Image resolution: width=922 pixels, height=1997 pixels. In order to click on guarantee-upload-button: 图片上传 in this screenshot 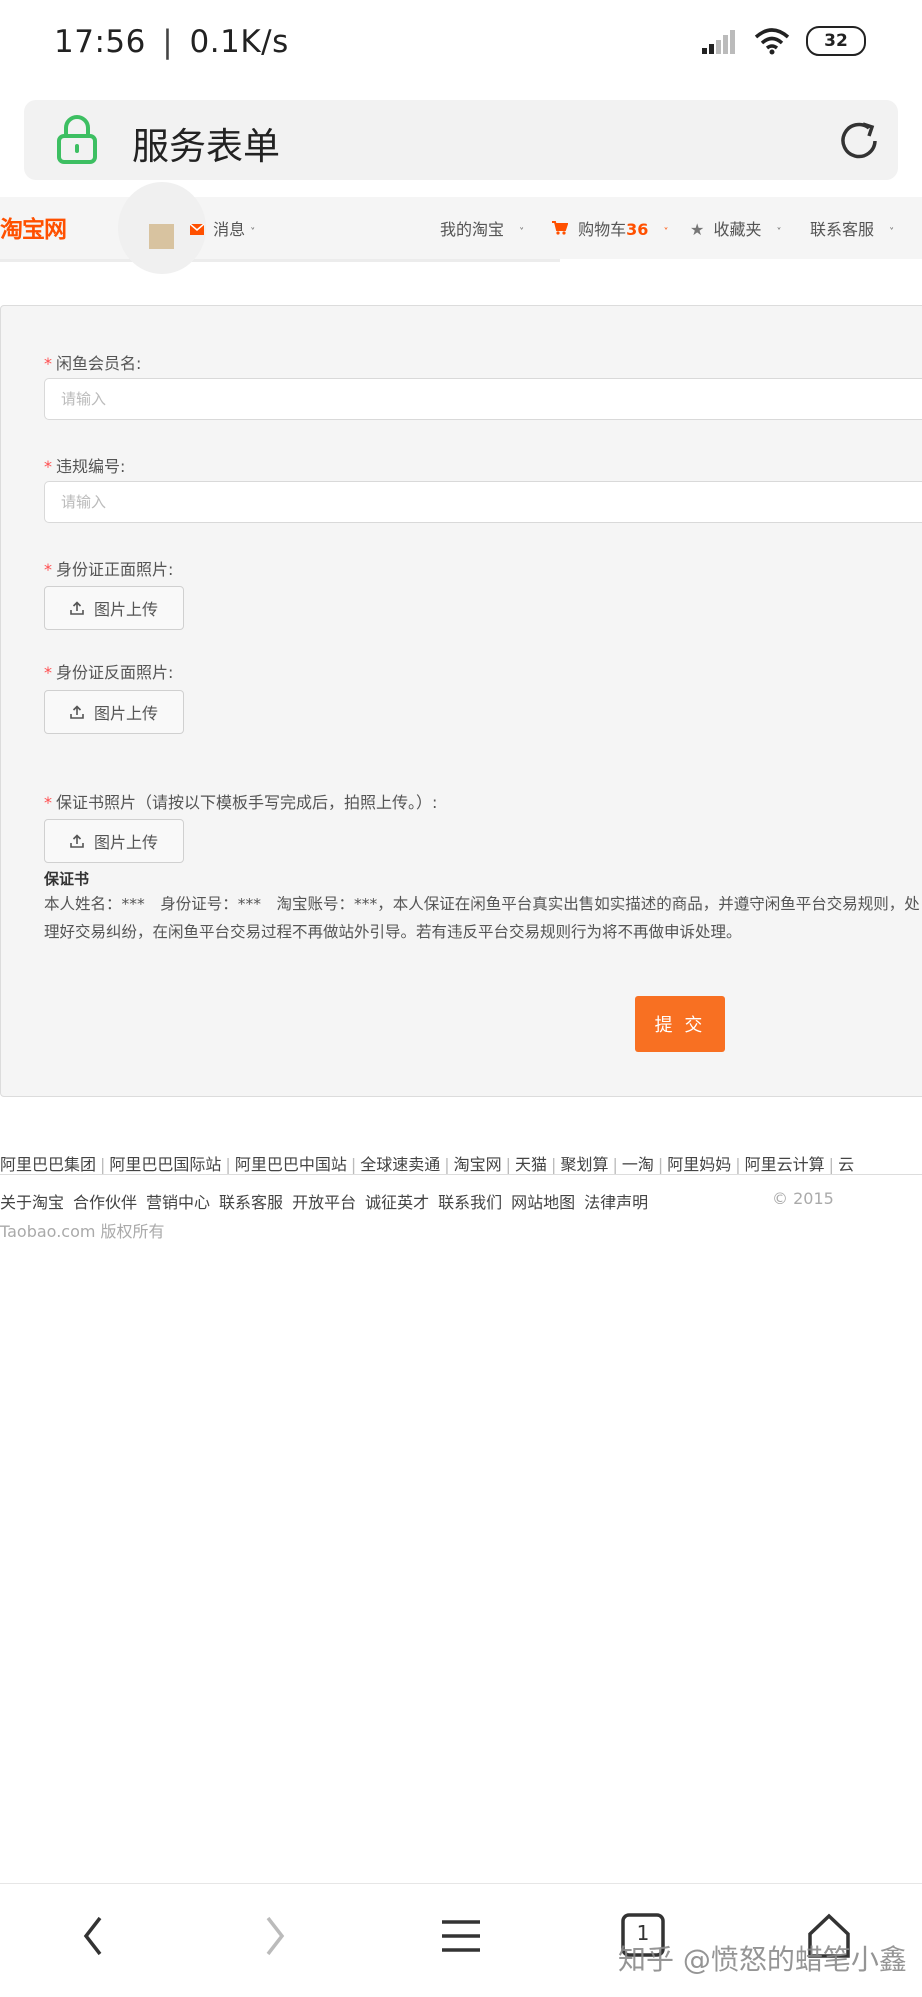, I will do `click(114, 841)`.